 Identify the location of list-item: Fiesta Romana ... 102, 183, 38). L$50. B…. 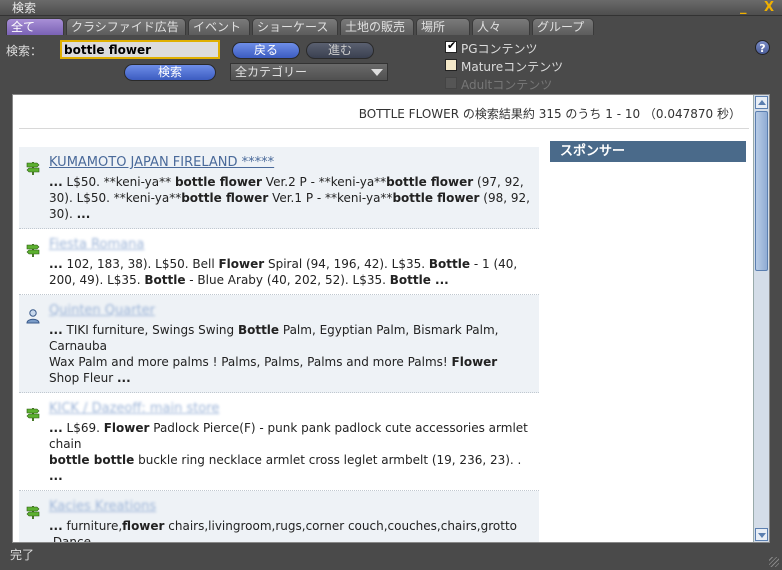
(279, 262).